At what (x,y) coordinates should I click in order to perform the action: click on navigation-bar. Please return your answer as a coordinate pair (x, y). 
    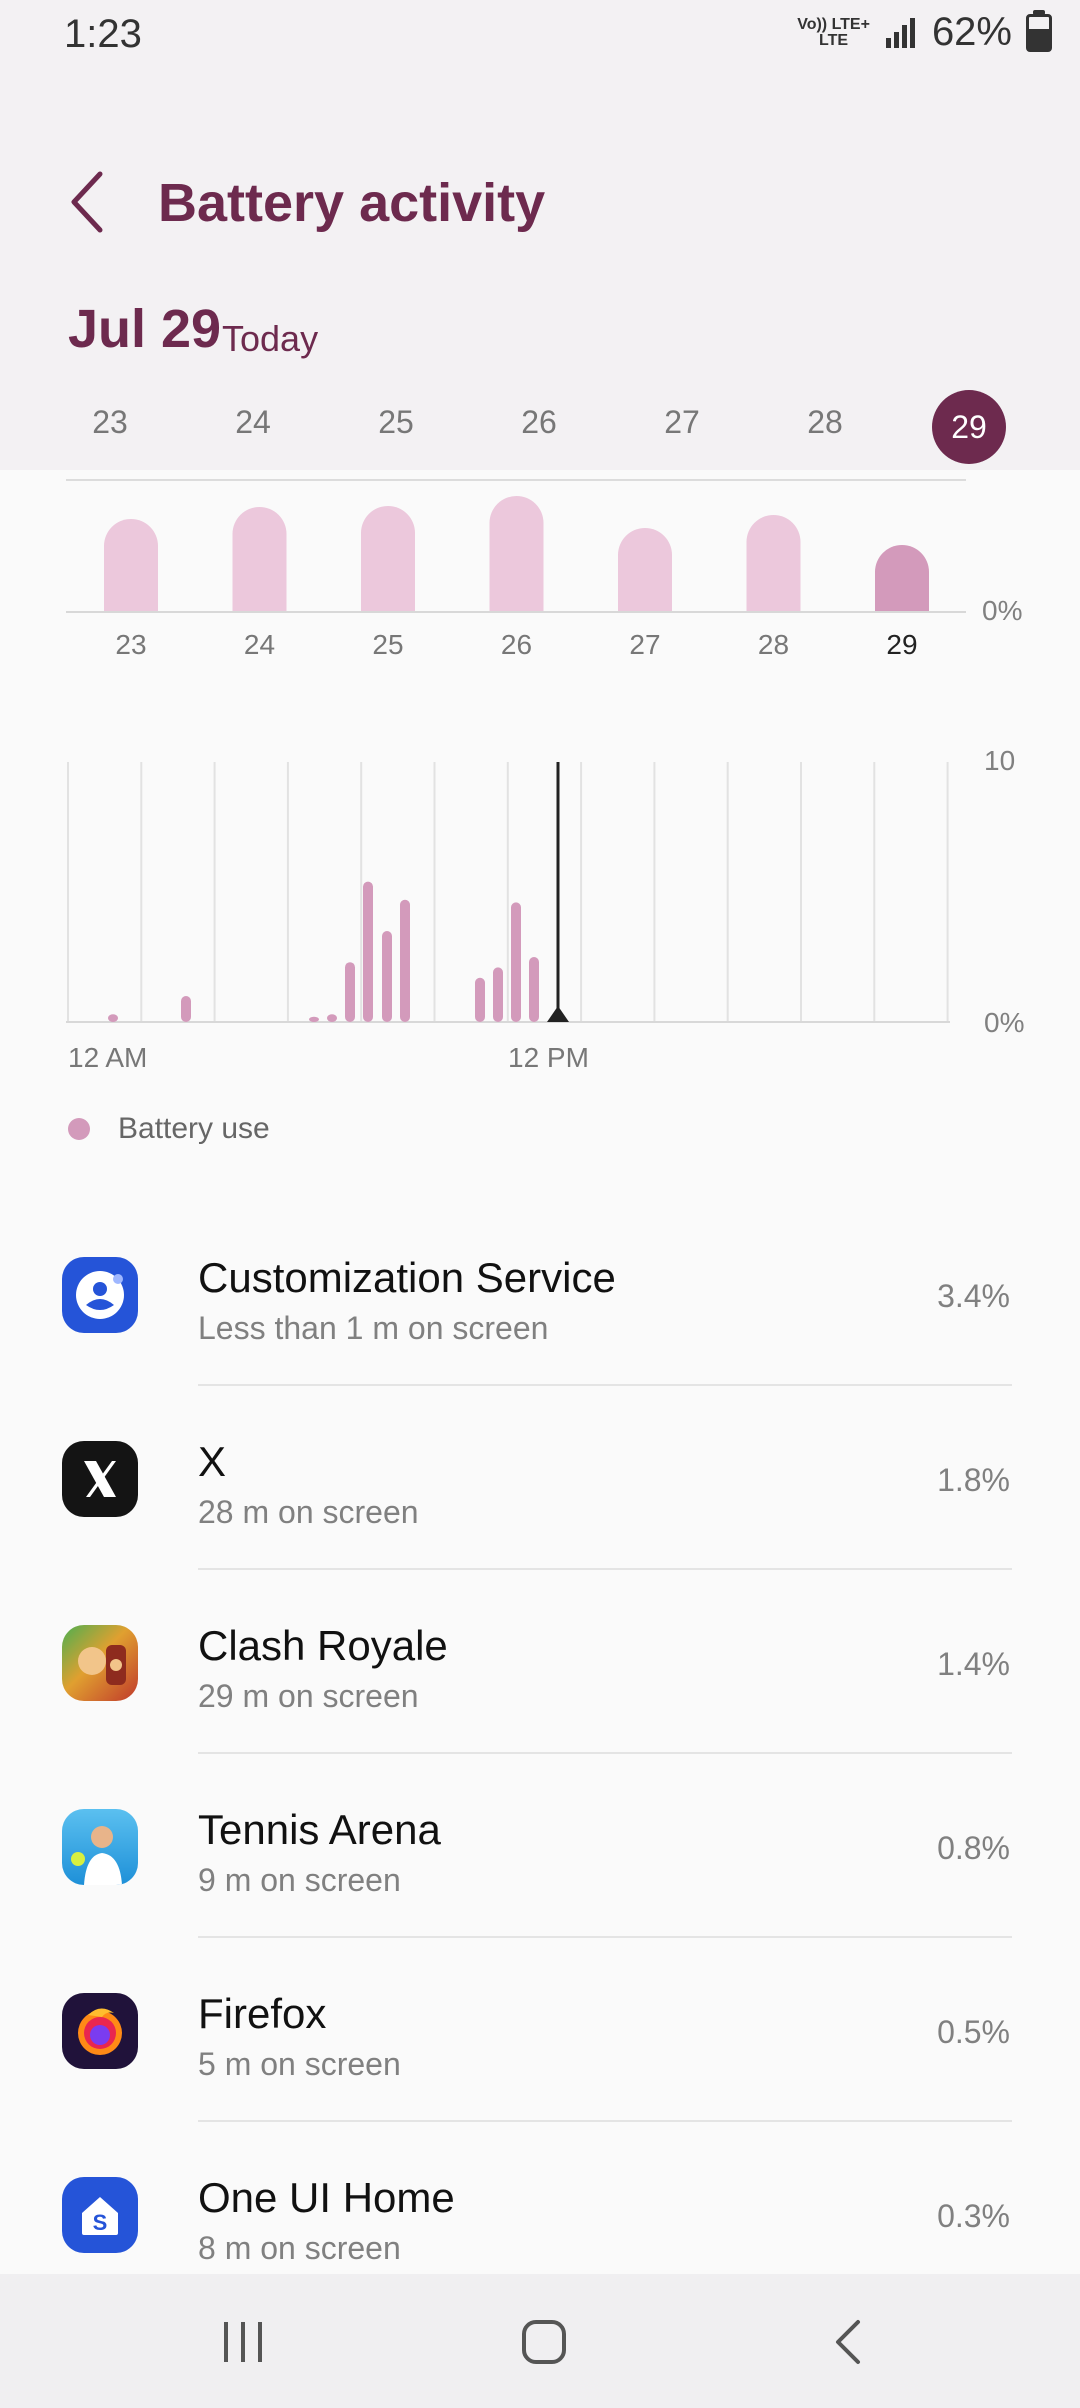
    Looking at the image, I should click on (540, 2341).